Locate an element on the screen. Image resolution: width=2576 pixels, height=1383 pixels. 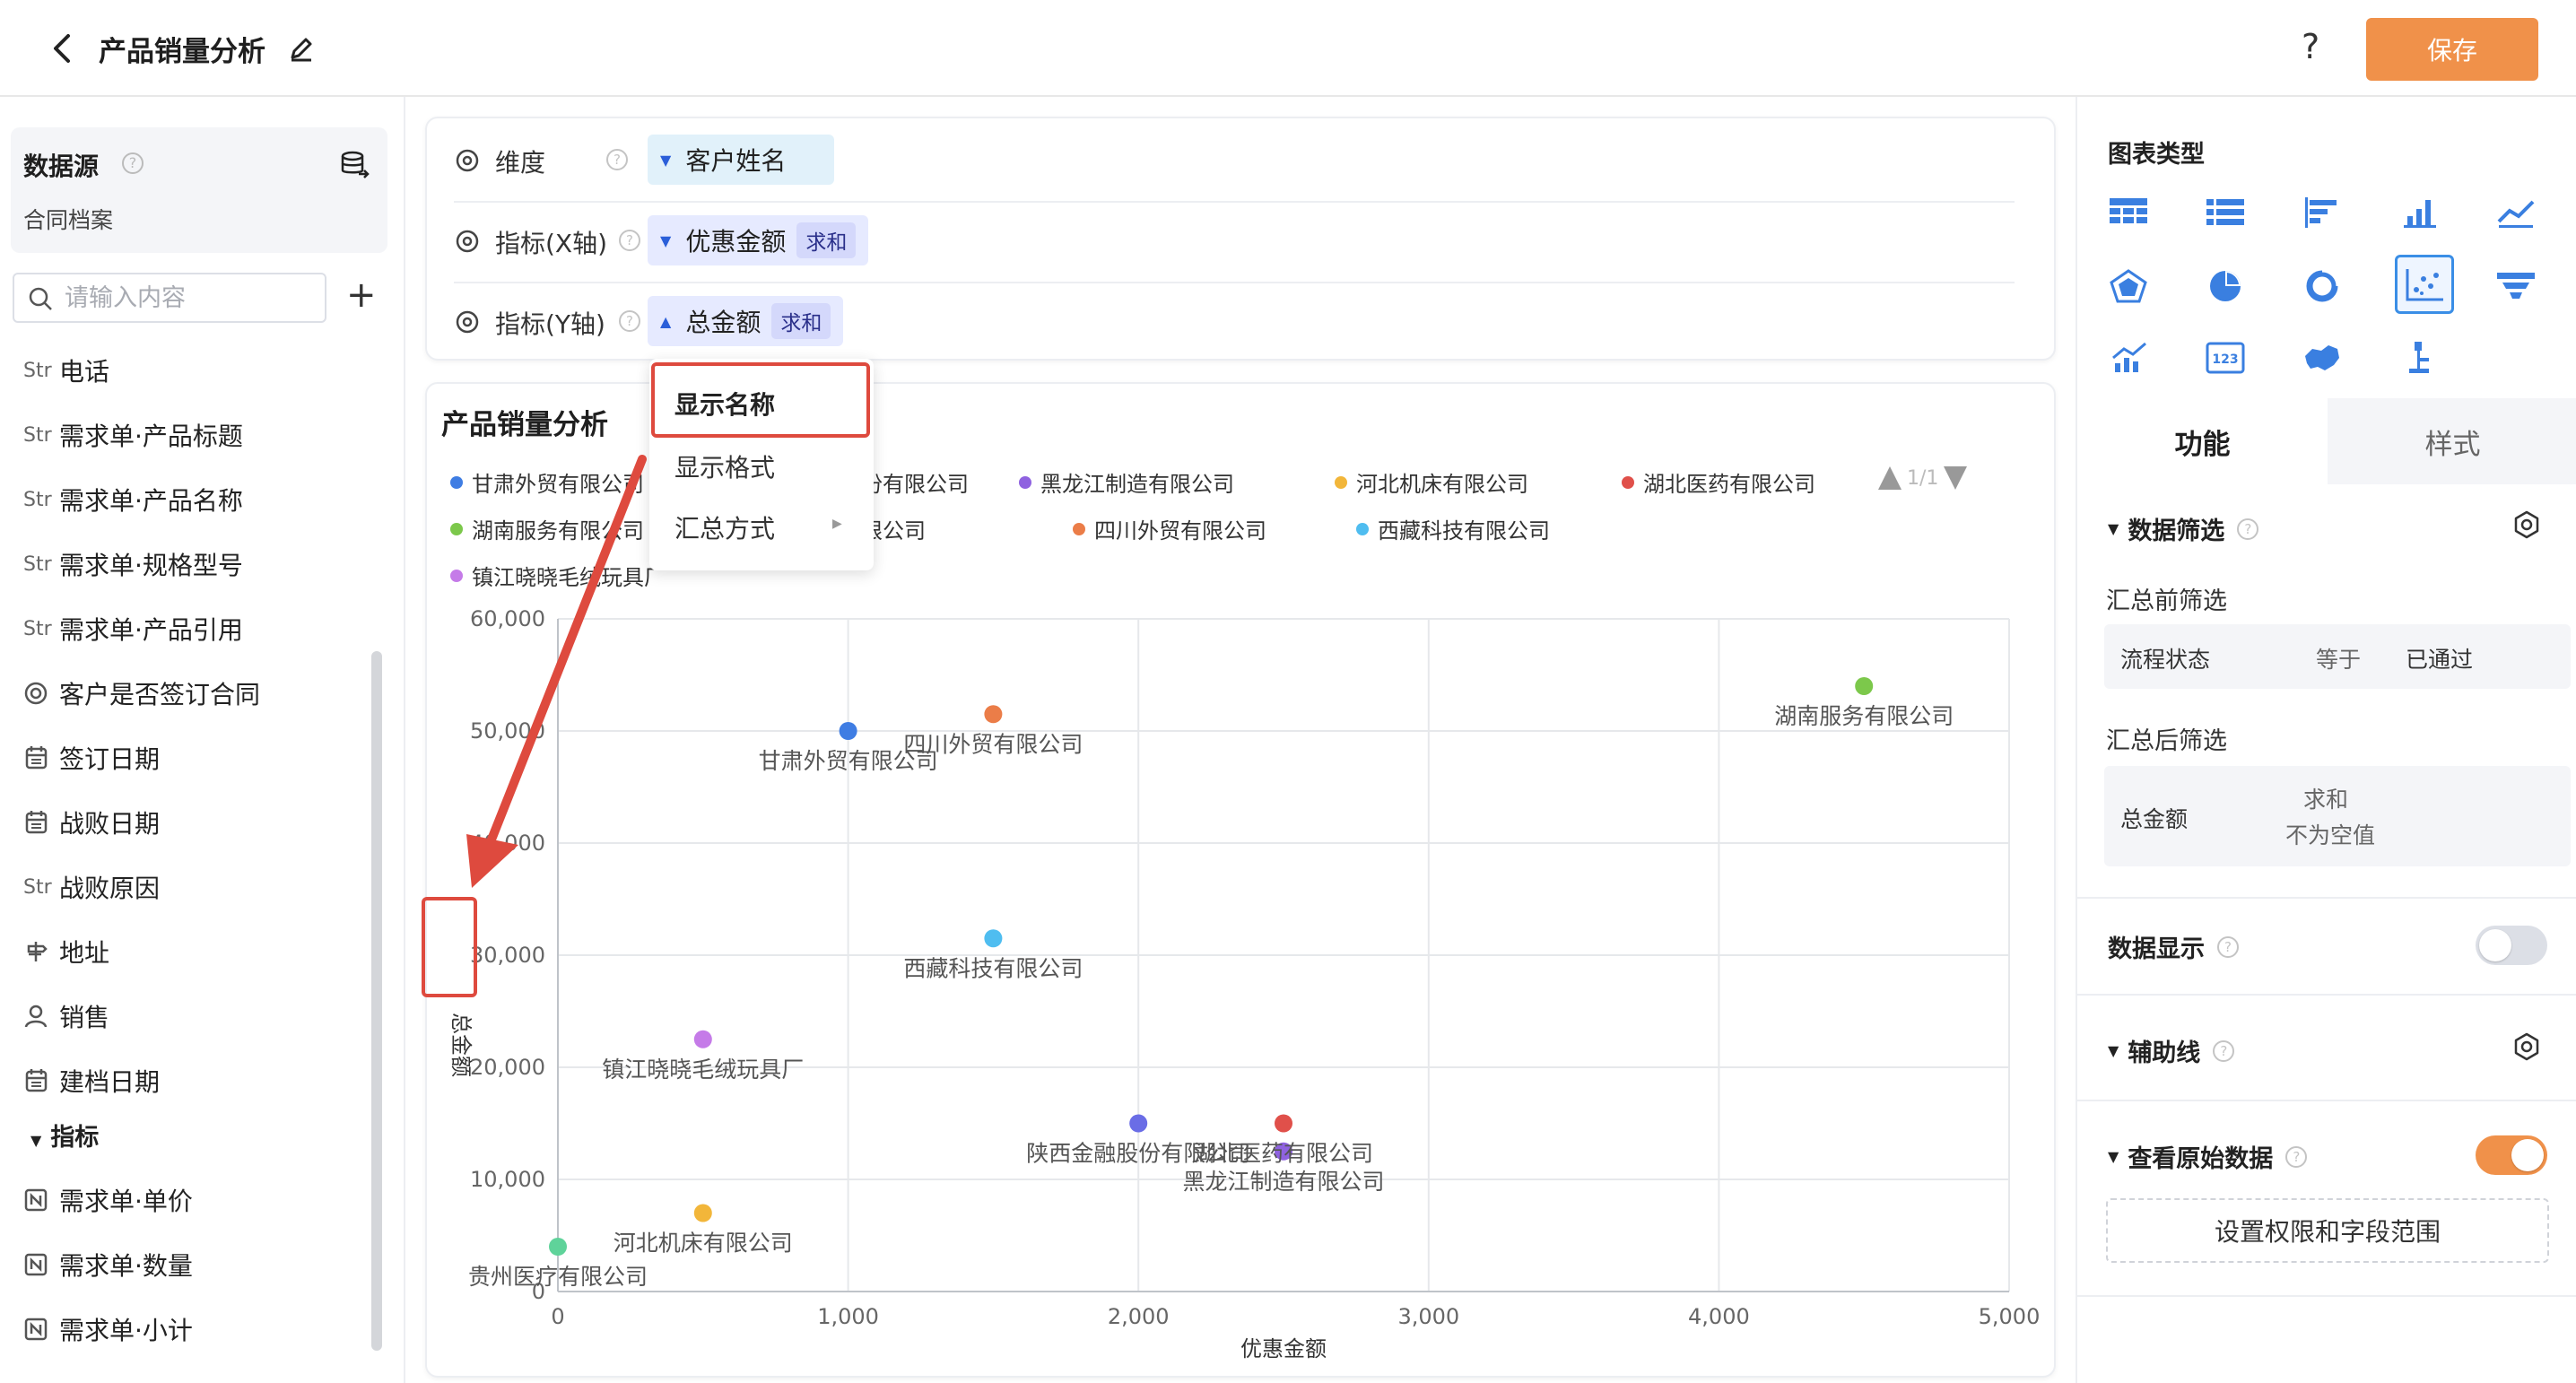
table-chart-icon is located at coordinates (2128, 210).